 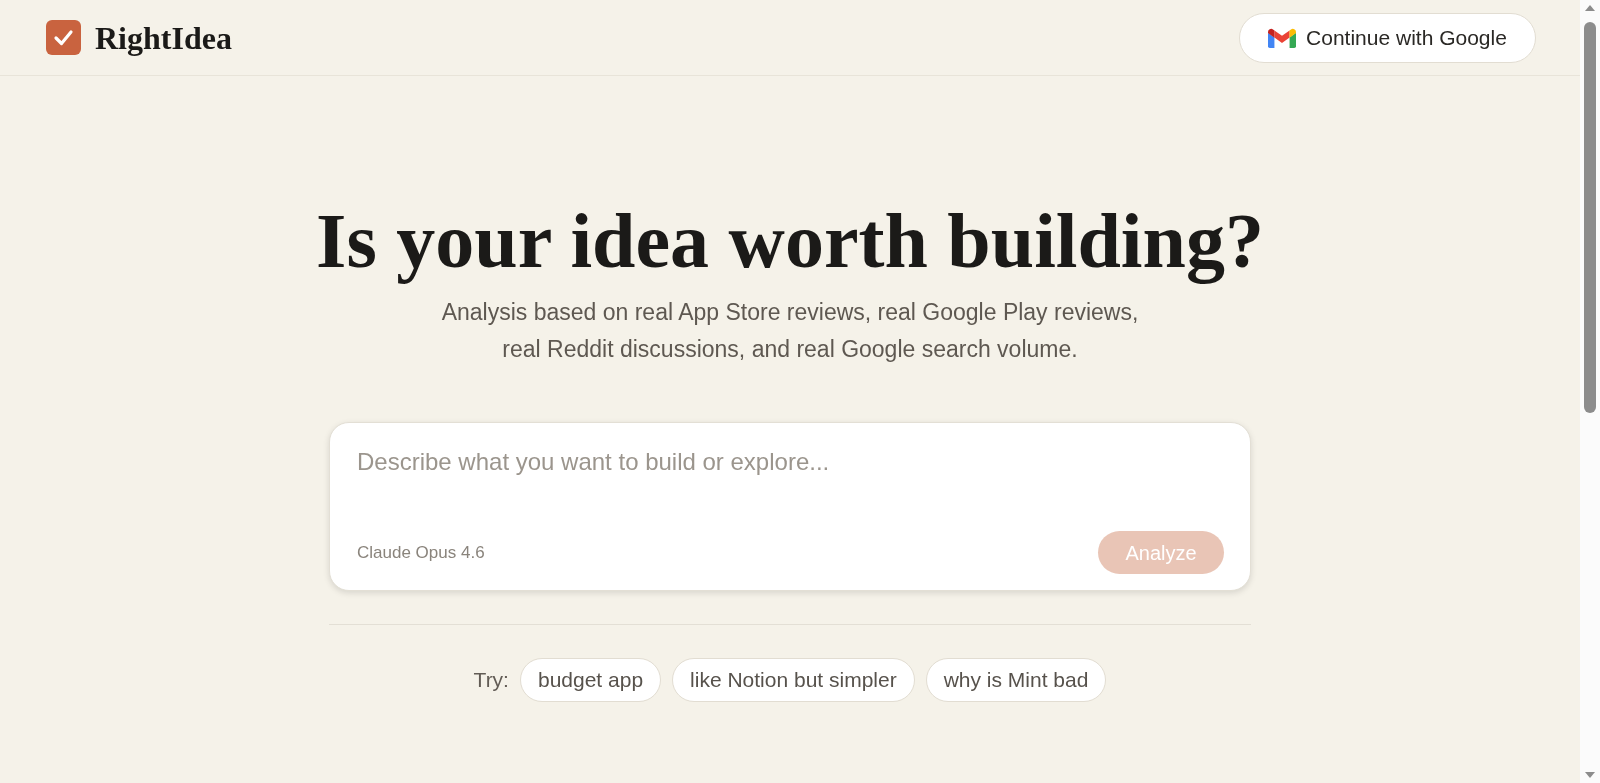 I want to click on scrollbar-track, so click(x=1590, y=391).